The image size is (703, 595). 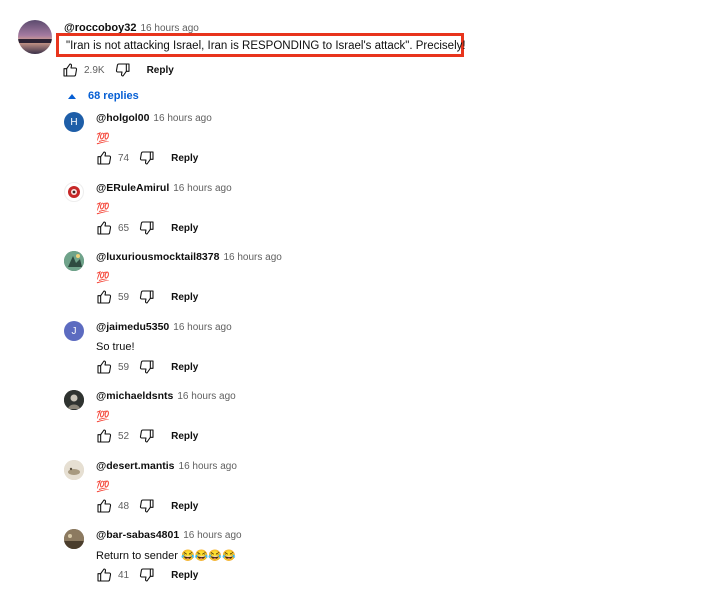 I want to click on reply-author: @holgol00, so click(x=122, y=118).